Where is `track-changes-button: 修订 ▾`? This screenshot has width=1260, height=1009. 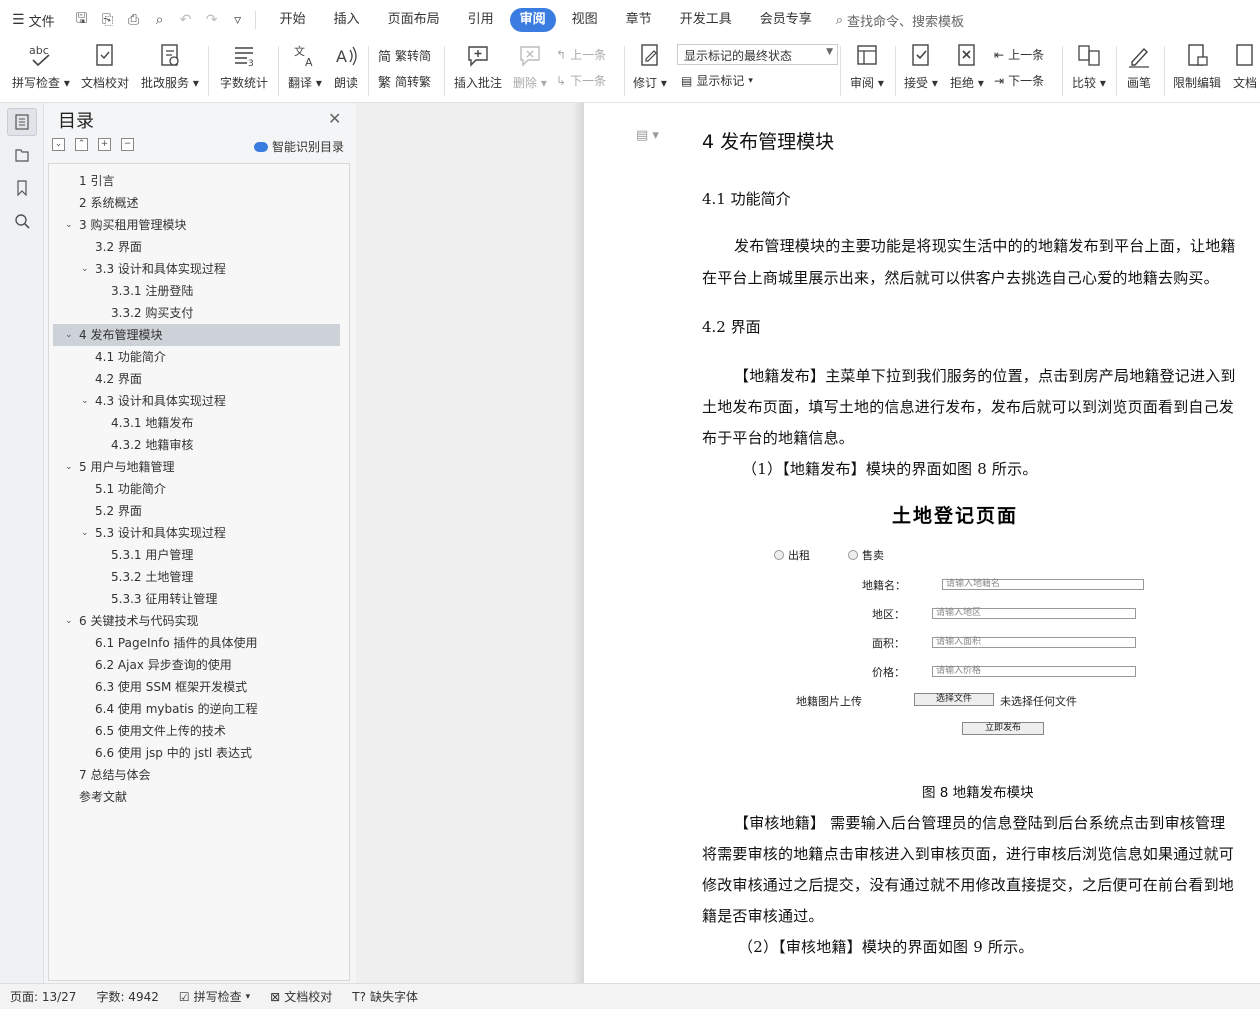
track-changes-button: 修订 ▾ is located at coordinates (650, 65).